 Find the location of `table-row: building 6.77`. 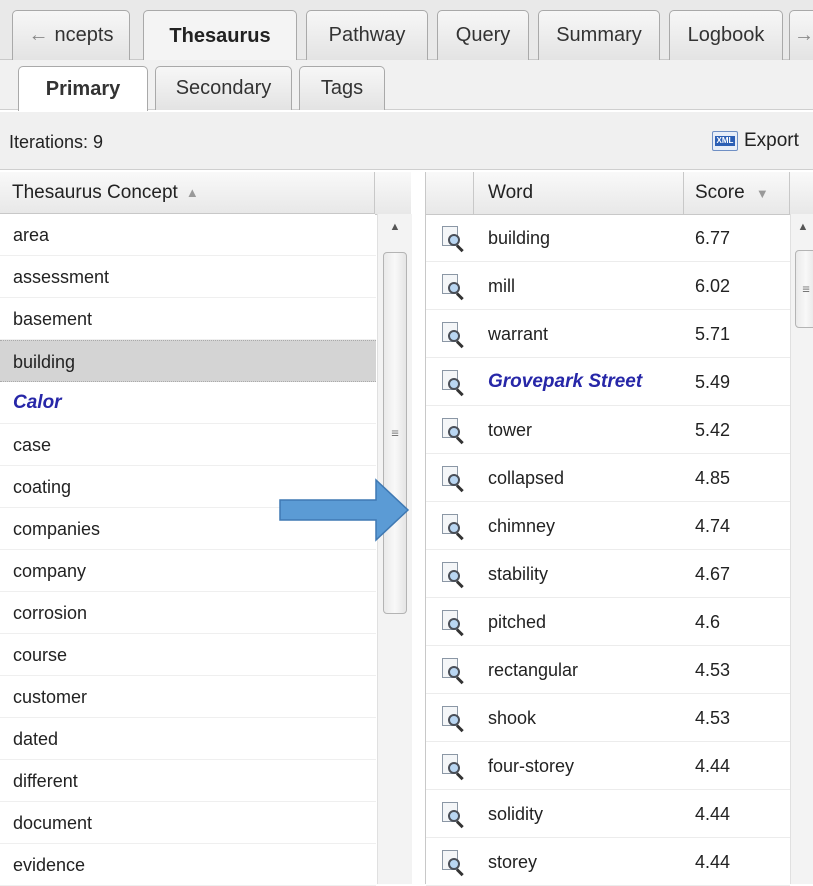

table-row: building 6.77 is located at coordinates (608, 238).